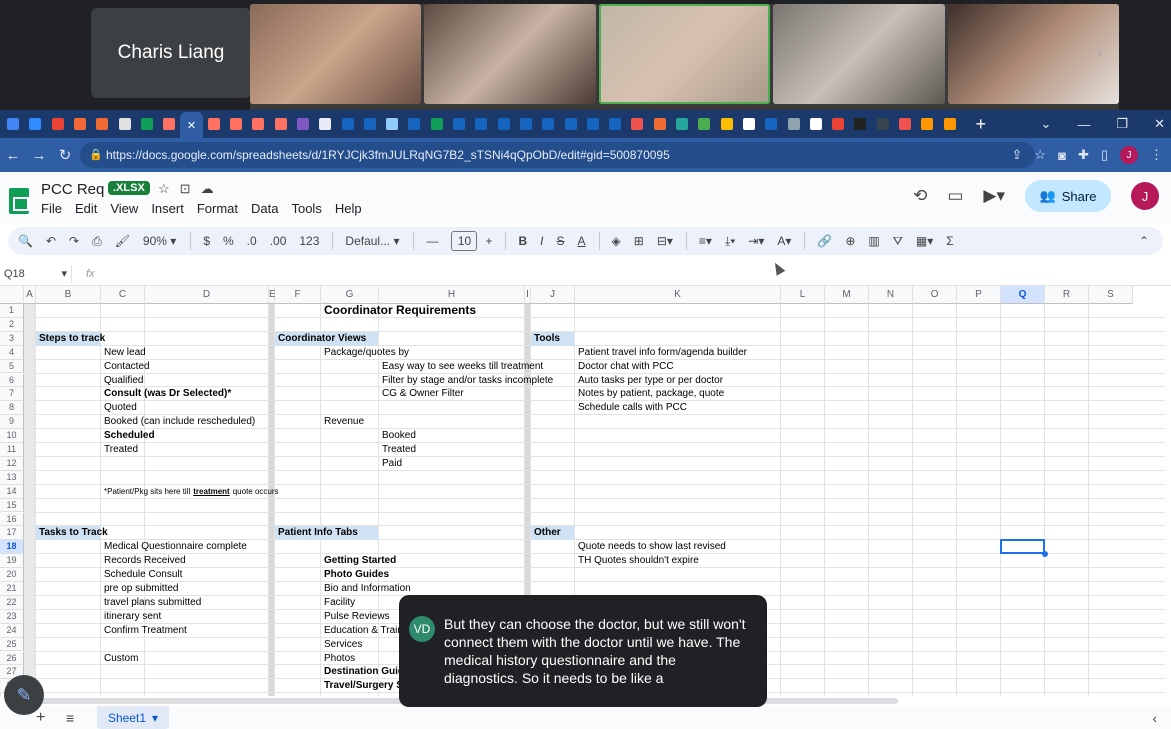  I want to click on participant-name-tile: Charis Liang, so click(171, 53).